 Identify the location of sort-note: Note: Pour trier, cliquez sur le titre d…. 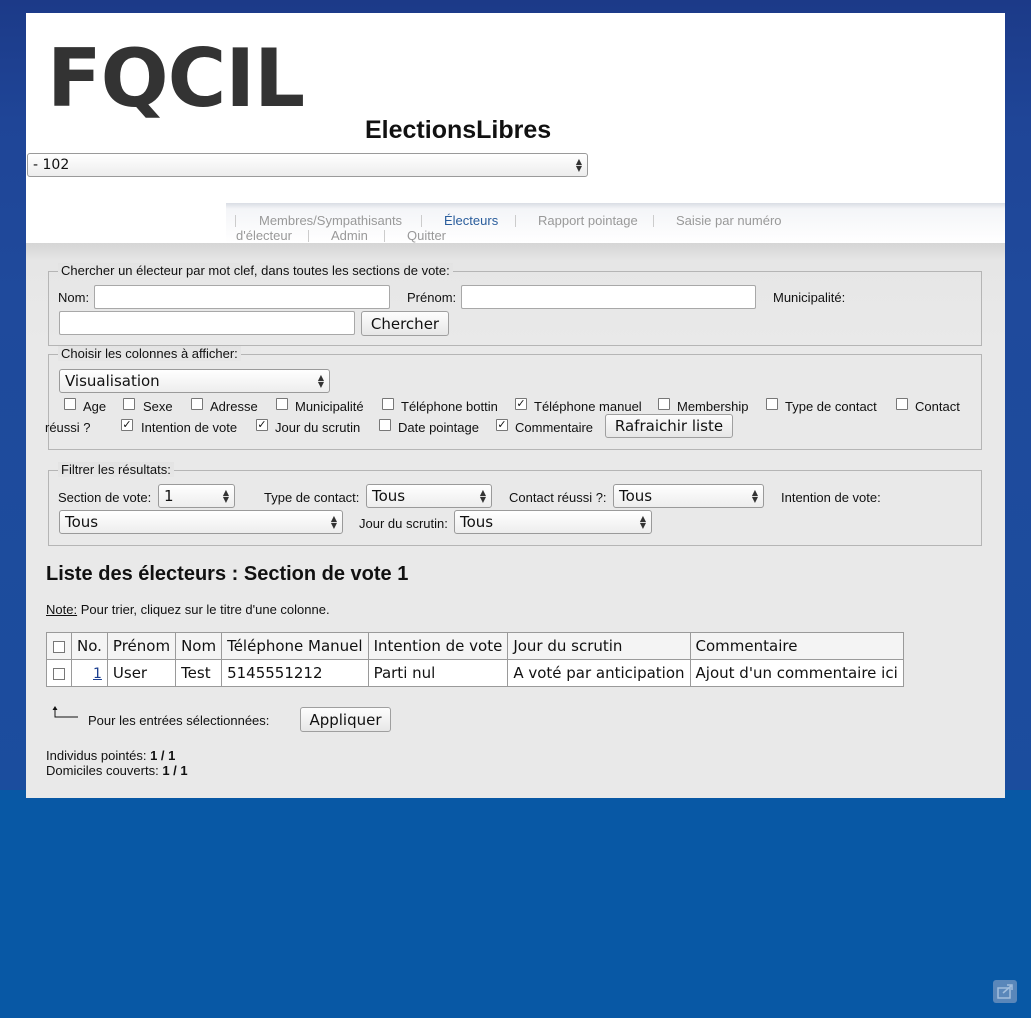
(188, 609).